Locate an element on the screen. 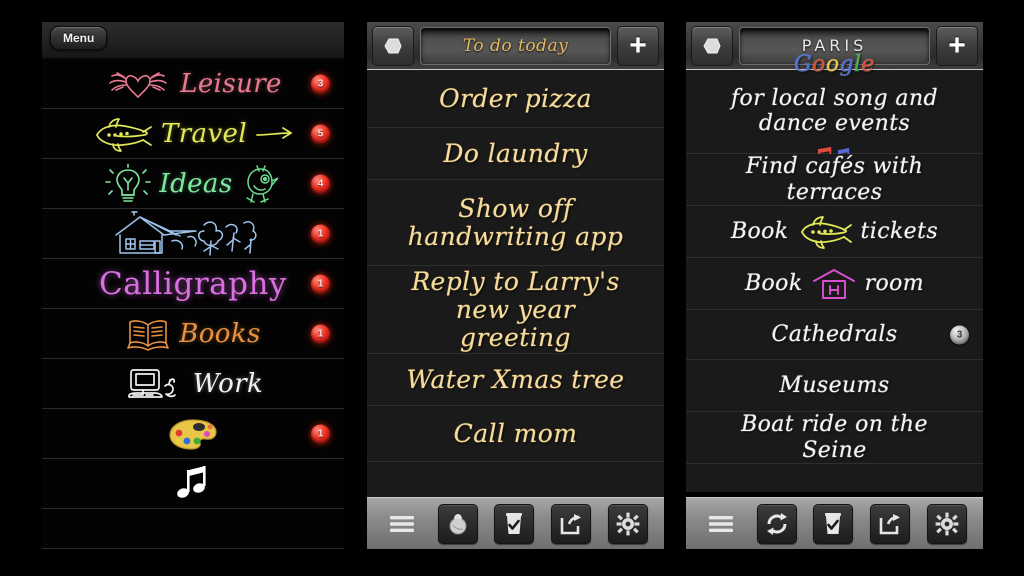  paris-item-cafes: Find cafés with terraces is located at coordinates (834, 180).